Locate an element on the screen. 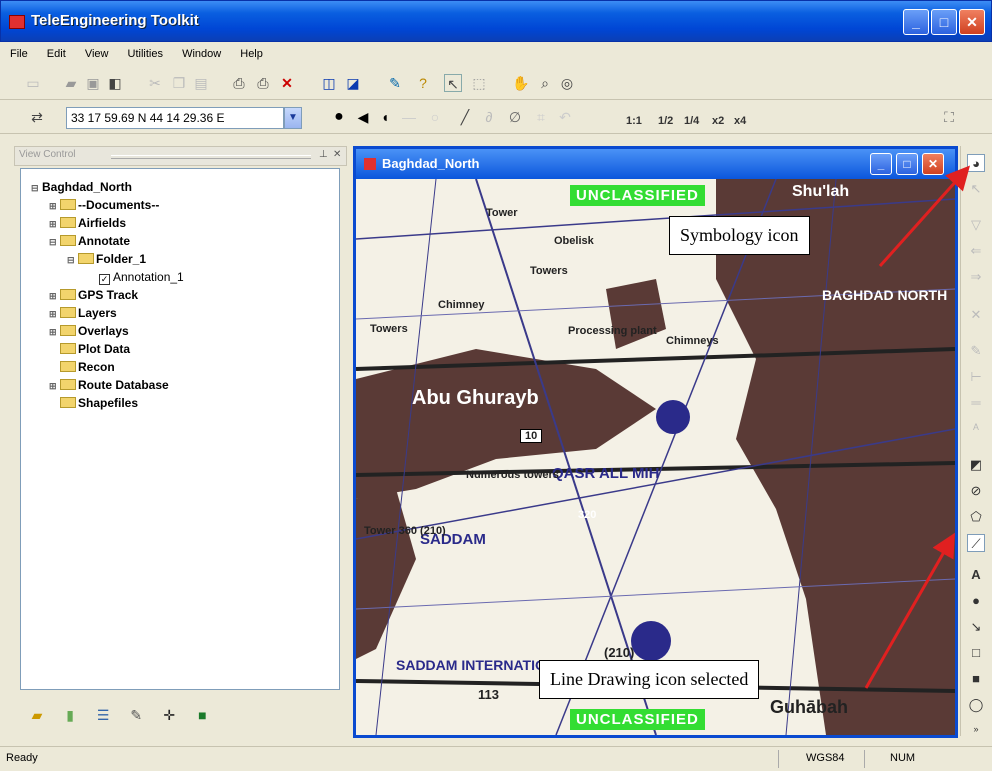  callout-arrows is located at coordinates (917, 427).